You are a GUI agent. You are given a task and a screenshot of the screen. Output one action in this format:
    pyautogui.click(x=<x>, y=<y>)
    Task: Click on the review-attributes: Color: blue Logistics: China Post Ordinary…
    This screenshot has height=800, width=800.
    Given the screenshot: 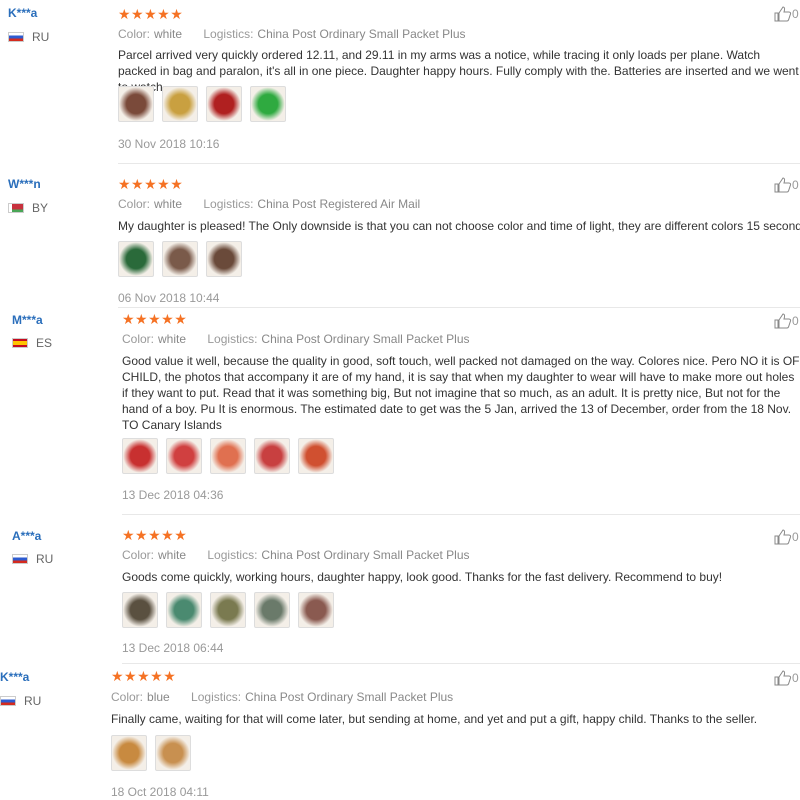 What is the action you would take?
    pyautogui.click(x=291, y=697)
    